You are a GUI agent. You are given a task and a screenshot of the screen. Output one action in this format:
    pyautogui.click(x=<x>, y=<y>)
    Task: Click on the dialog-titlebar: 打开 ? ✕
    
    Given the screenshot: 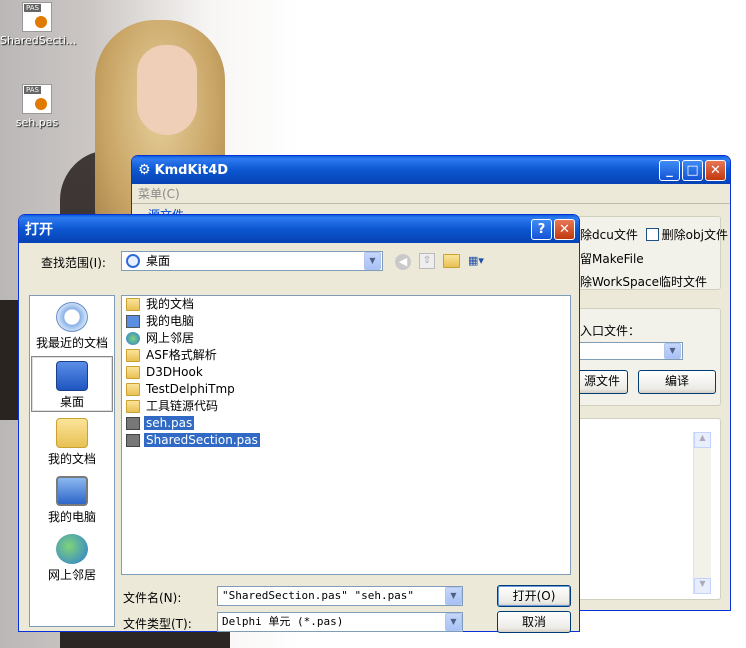 What is the action you would take?
    pyautogui.click(x=299, y=229)
    